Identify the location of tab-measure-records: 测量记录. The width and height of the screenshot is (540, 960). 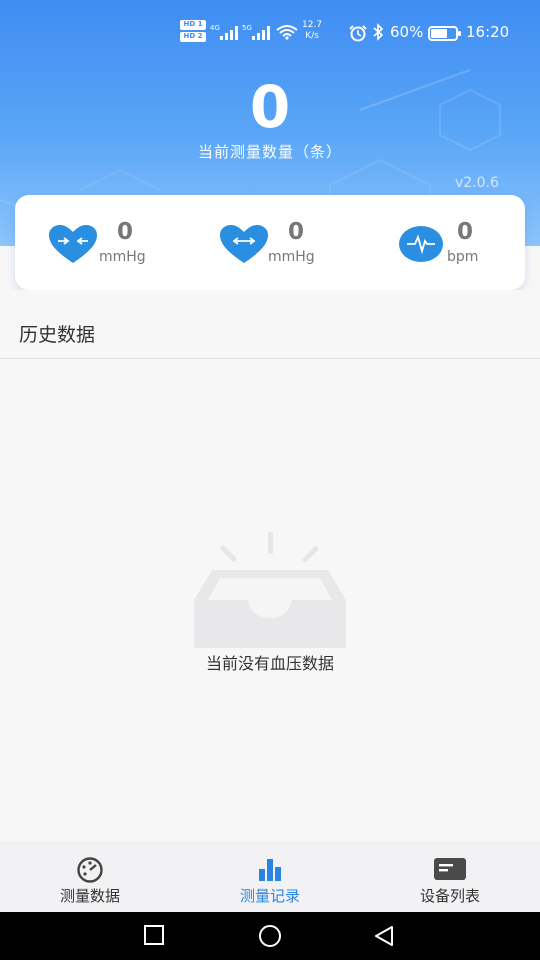
(270, 878).